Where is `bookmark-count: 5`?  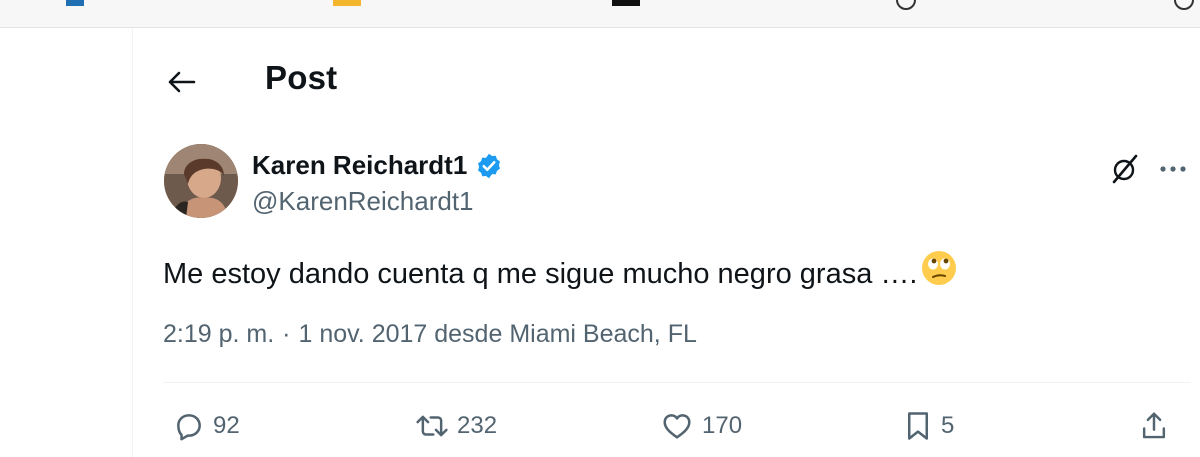
bookmark-count: 5 is located at coordinates (948, 425).